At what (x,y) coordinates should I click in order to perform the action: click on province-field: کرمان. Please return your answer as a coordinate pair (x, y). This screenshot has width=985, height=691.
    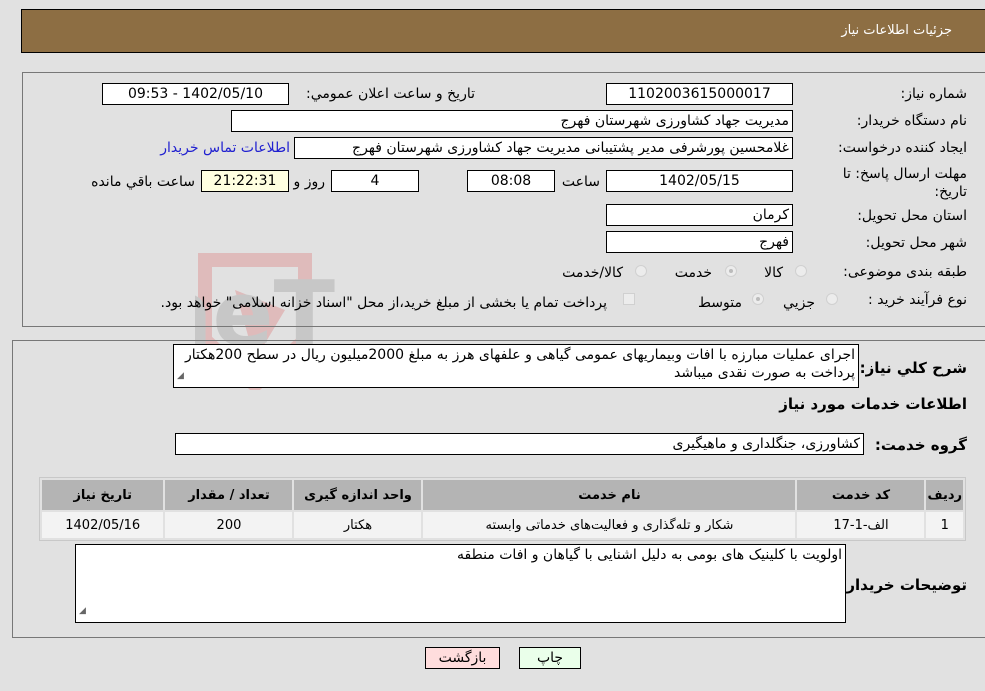
    Looking at the image, I should click on (699, 215).